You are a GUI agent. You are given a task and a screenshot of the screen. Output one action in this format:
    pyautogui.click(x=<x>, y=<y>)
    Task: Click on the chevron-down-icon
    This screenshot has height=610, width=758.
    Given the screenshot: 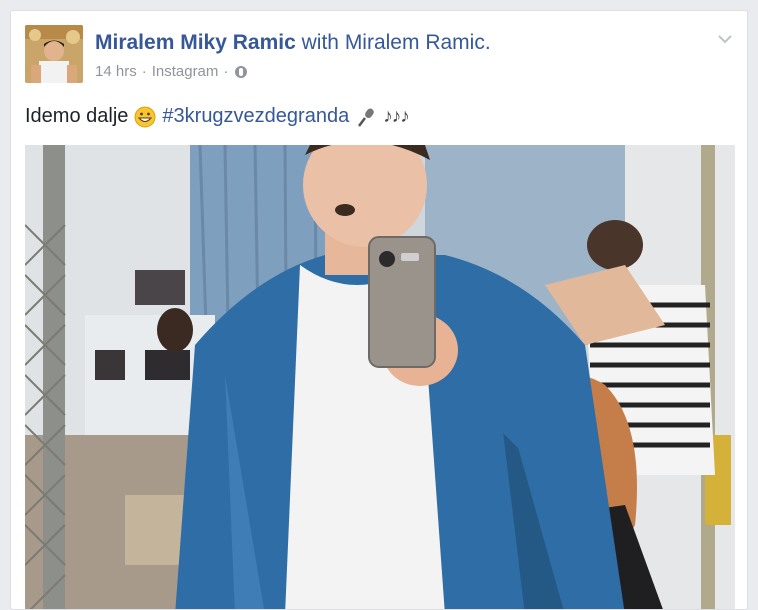 What is the action you would take?
    pyautogui.click(x=725, y=39)
    